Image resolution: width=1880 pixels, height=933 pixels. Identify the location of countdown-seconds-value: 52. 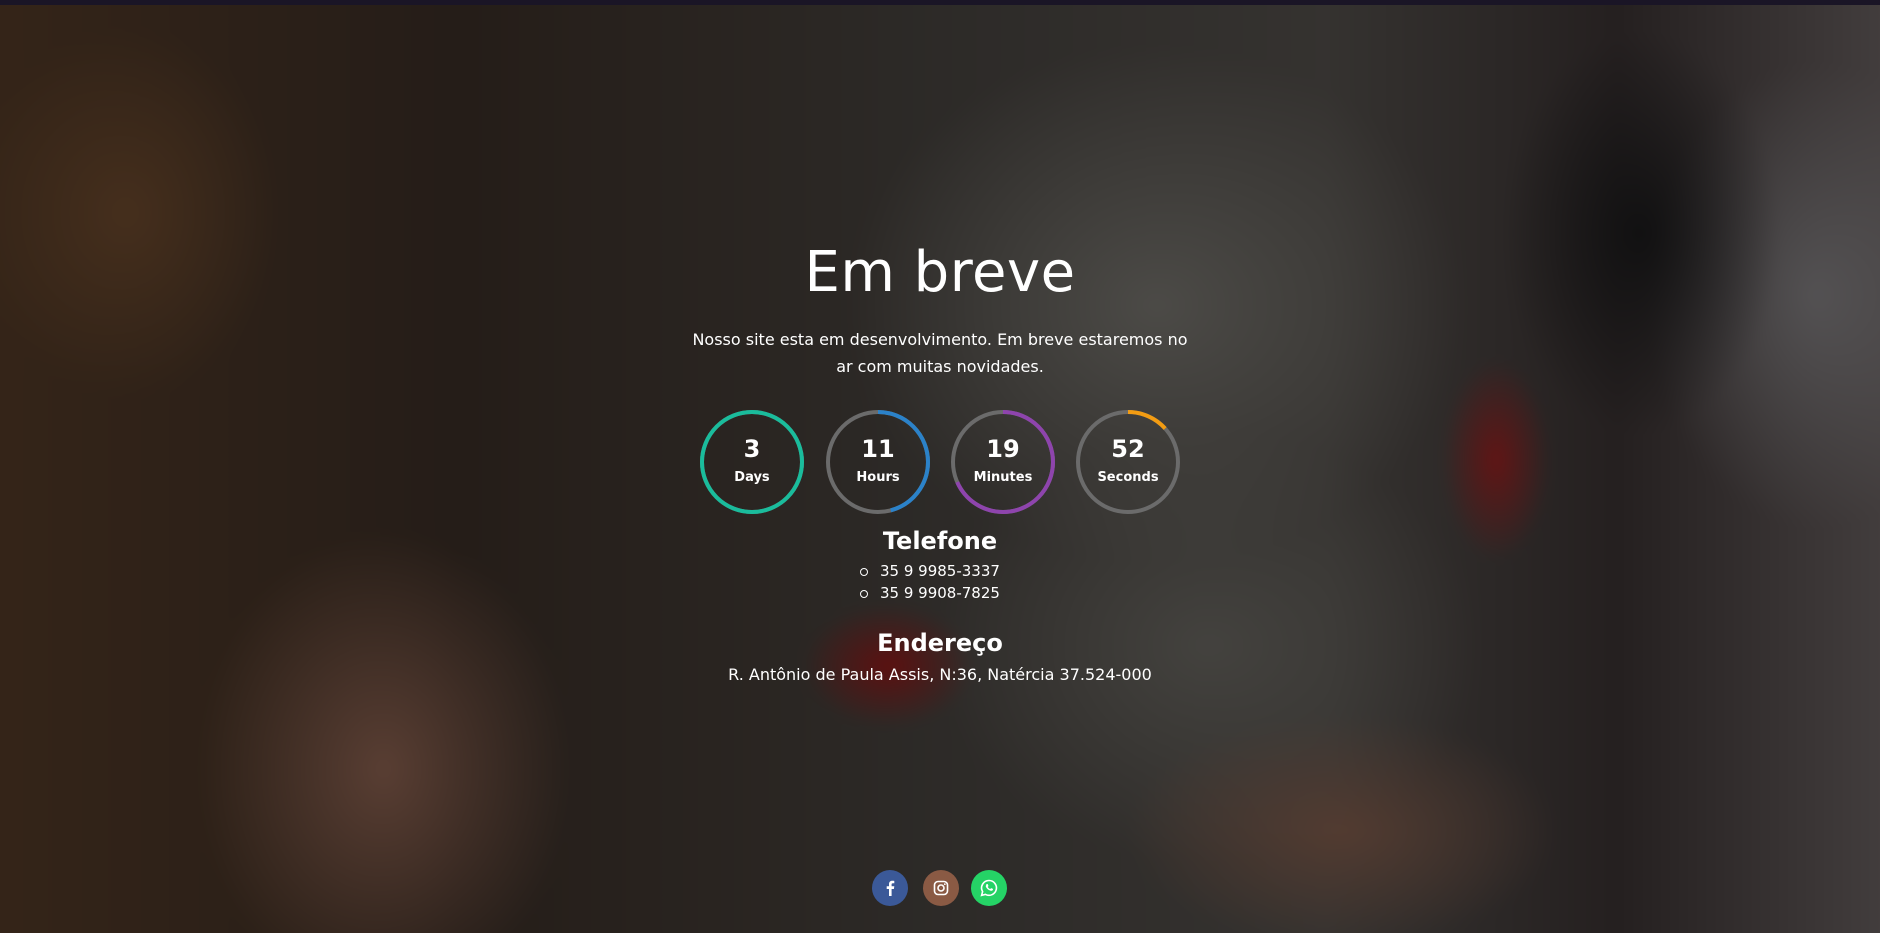
(1128, 449).